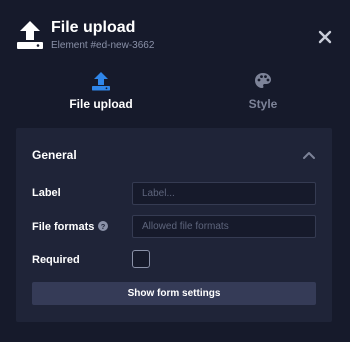 This screenshot has width=350, height=342. I want to click on tab-file-upload: File upload, so click(101, 93).